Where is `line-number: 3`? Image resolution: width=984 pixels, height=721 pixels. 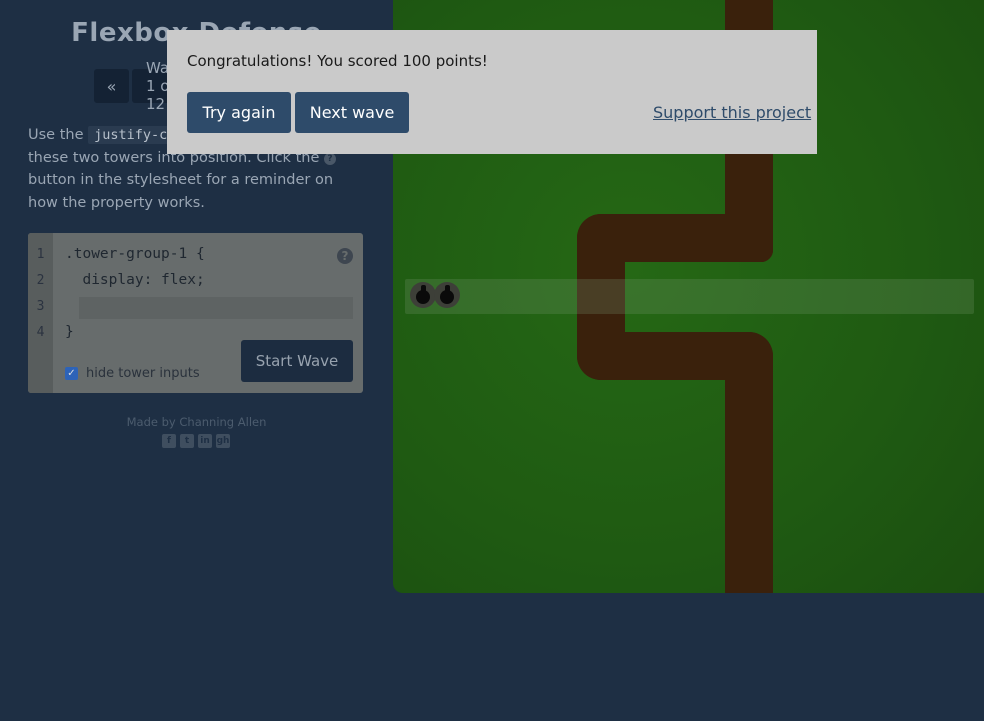
line-number: 3 is located at coordinates (40, 306).